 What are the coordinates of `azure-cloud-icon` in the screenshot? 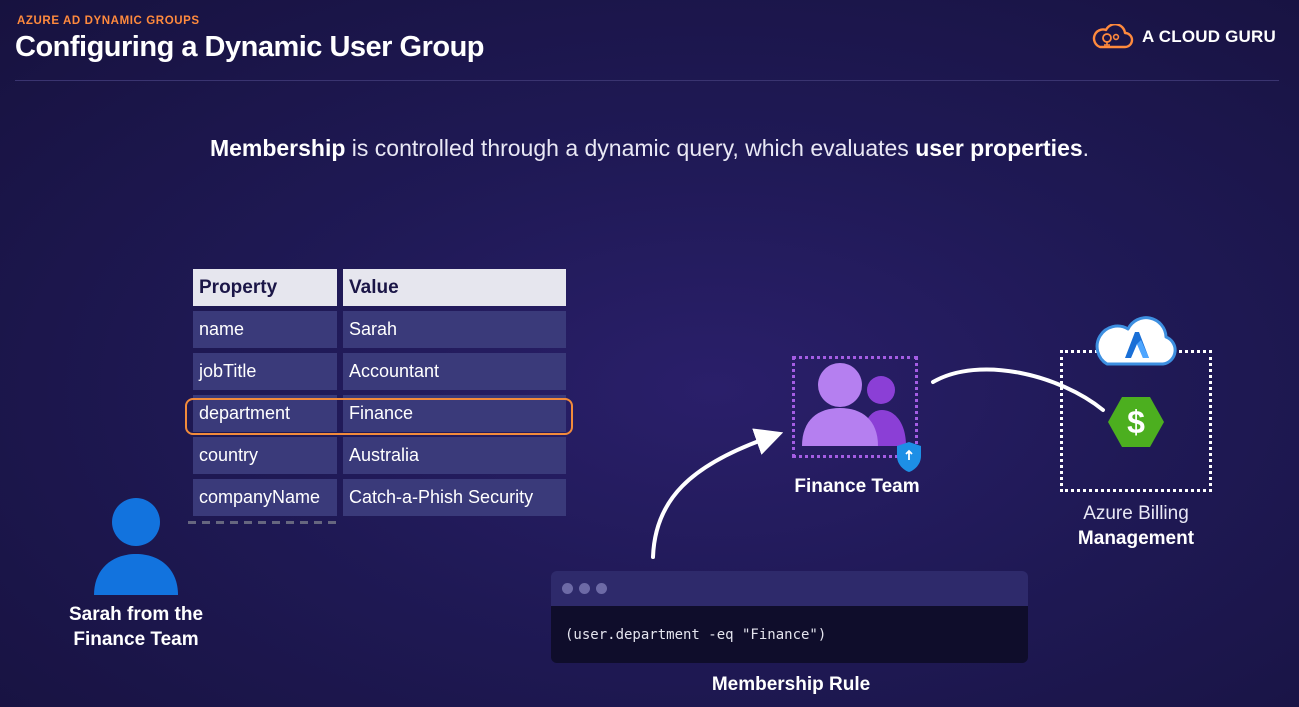 It's located at (1136, 341).